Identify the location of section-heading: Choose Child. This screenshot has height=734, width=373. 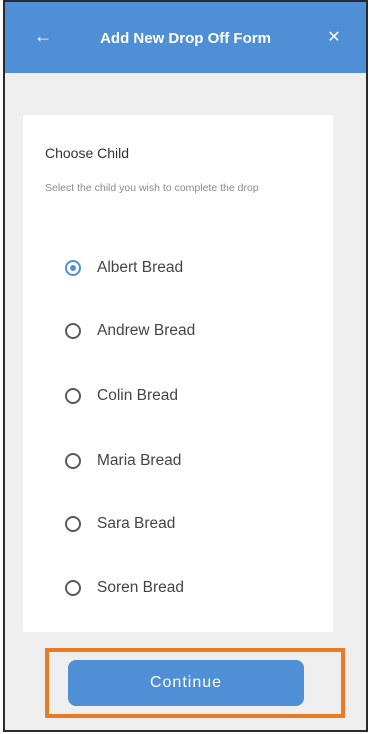
(87, 153).